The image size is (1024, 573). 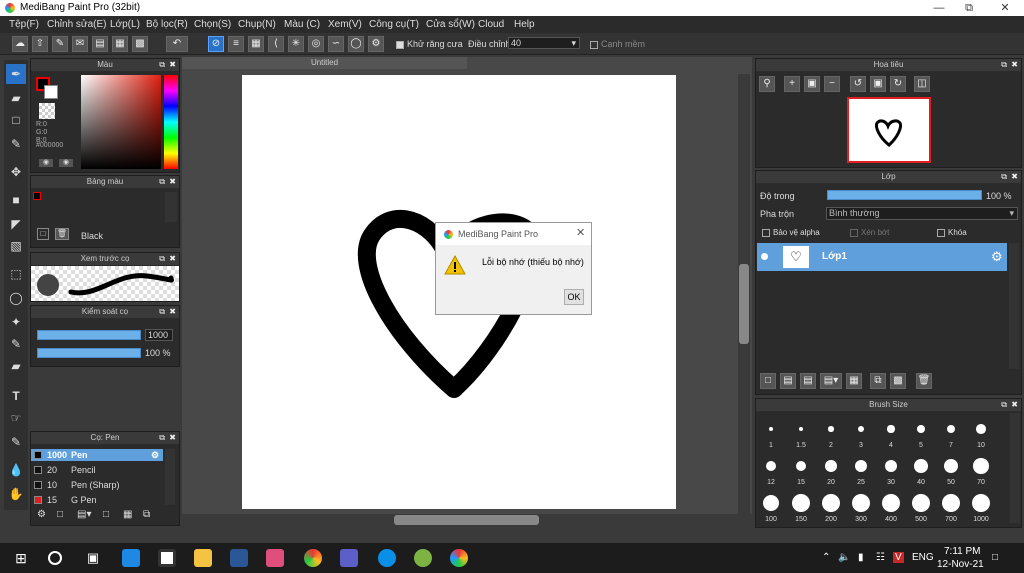 I want to click on grid-icon: ▦, so click(x=120, y=44).